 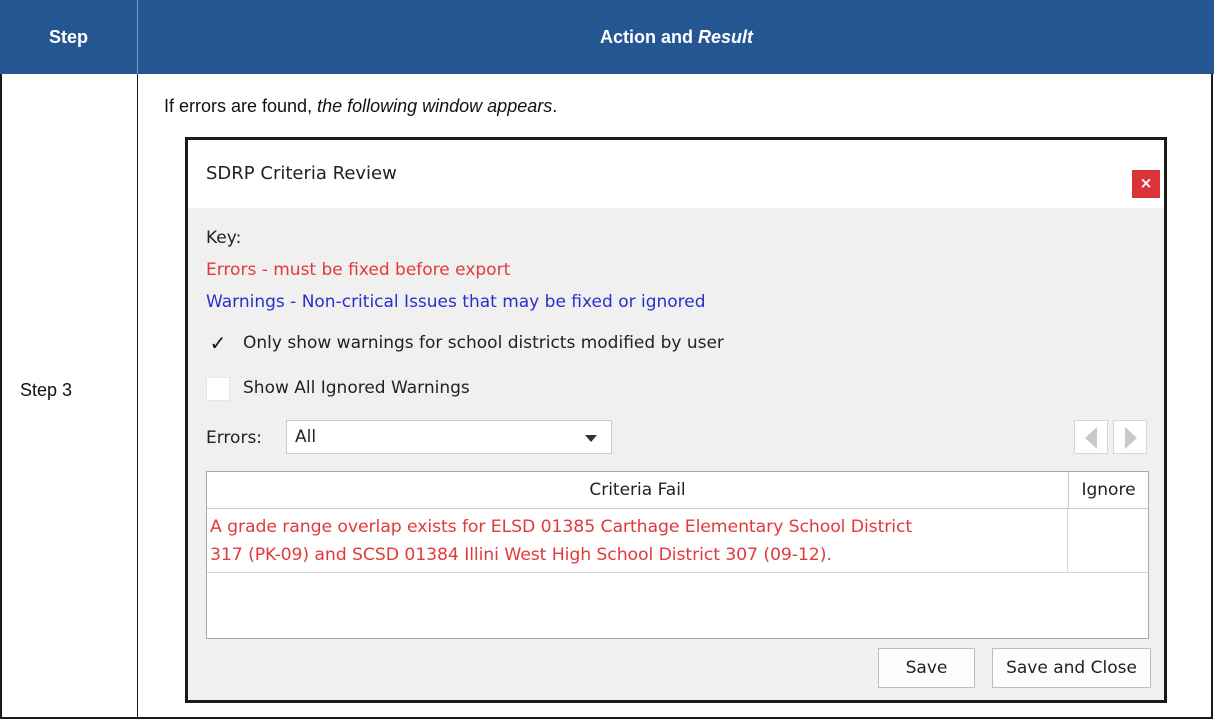 I want to click on chevron-down-icon, so click(x=591, y=438).